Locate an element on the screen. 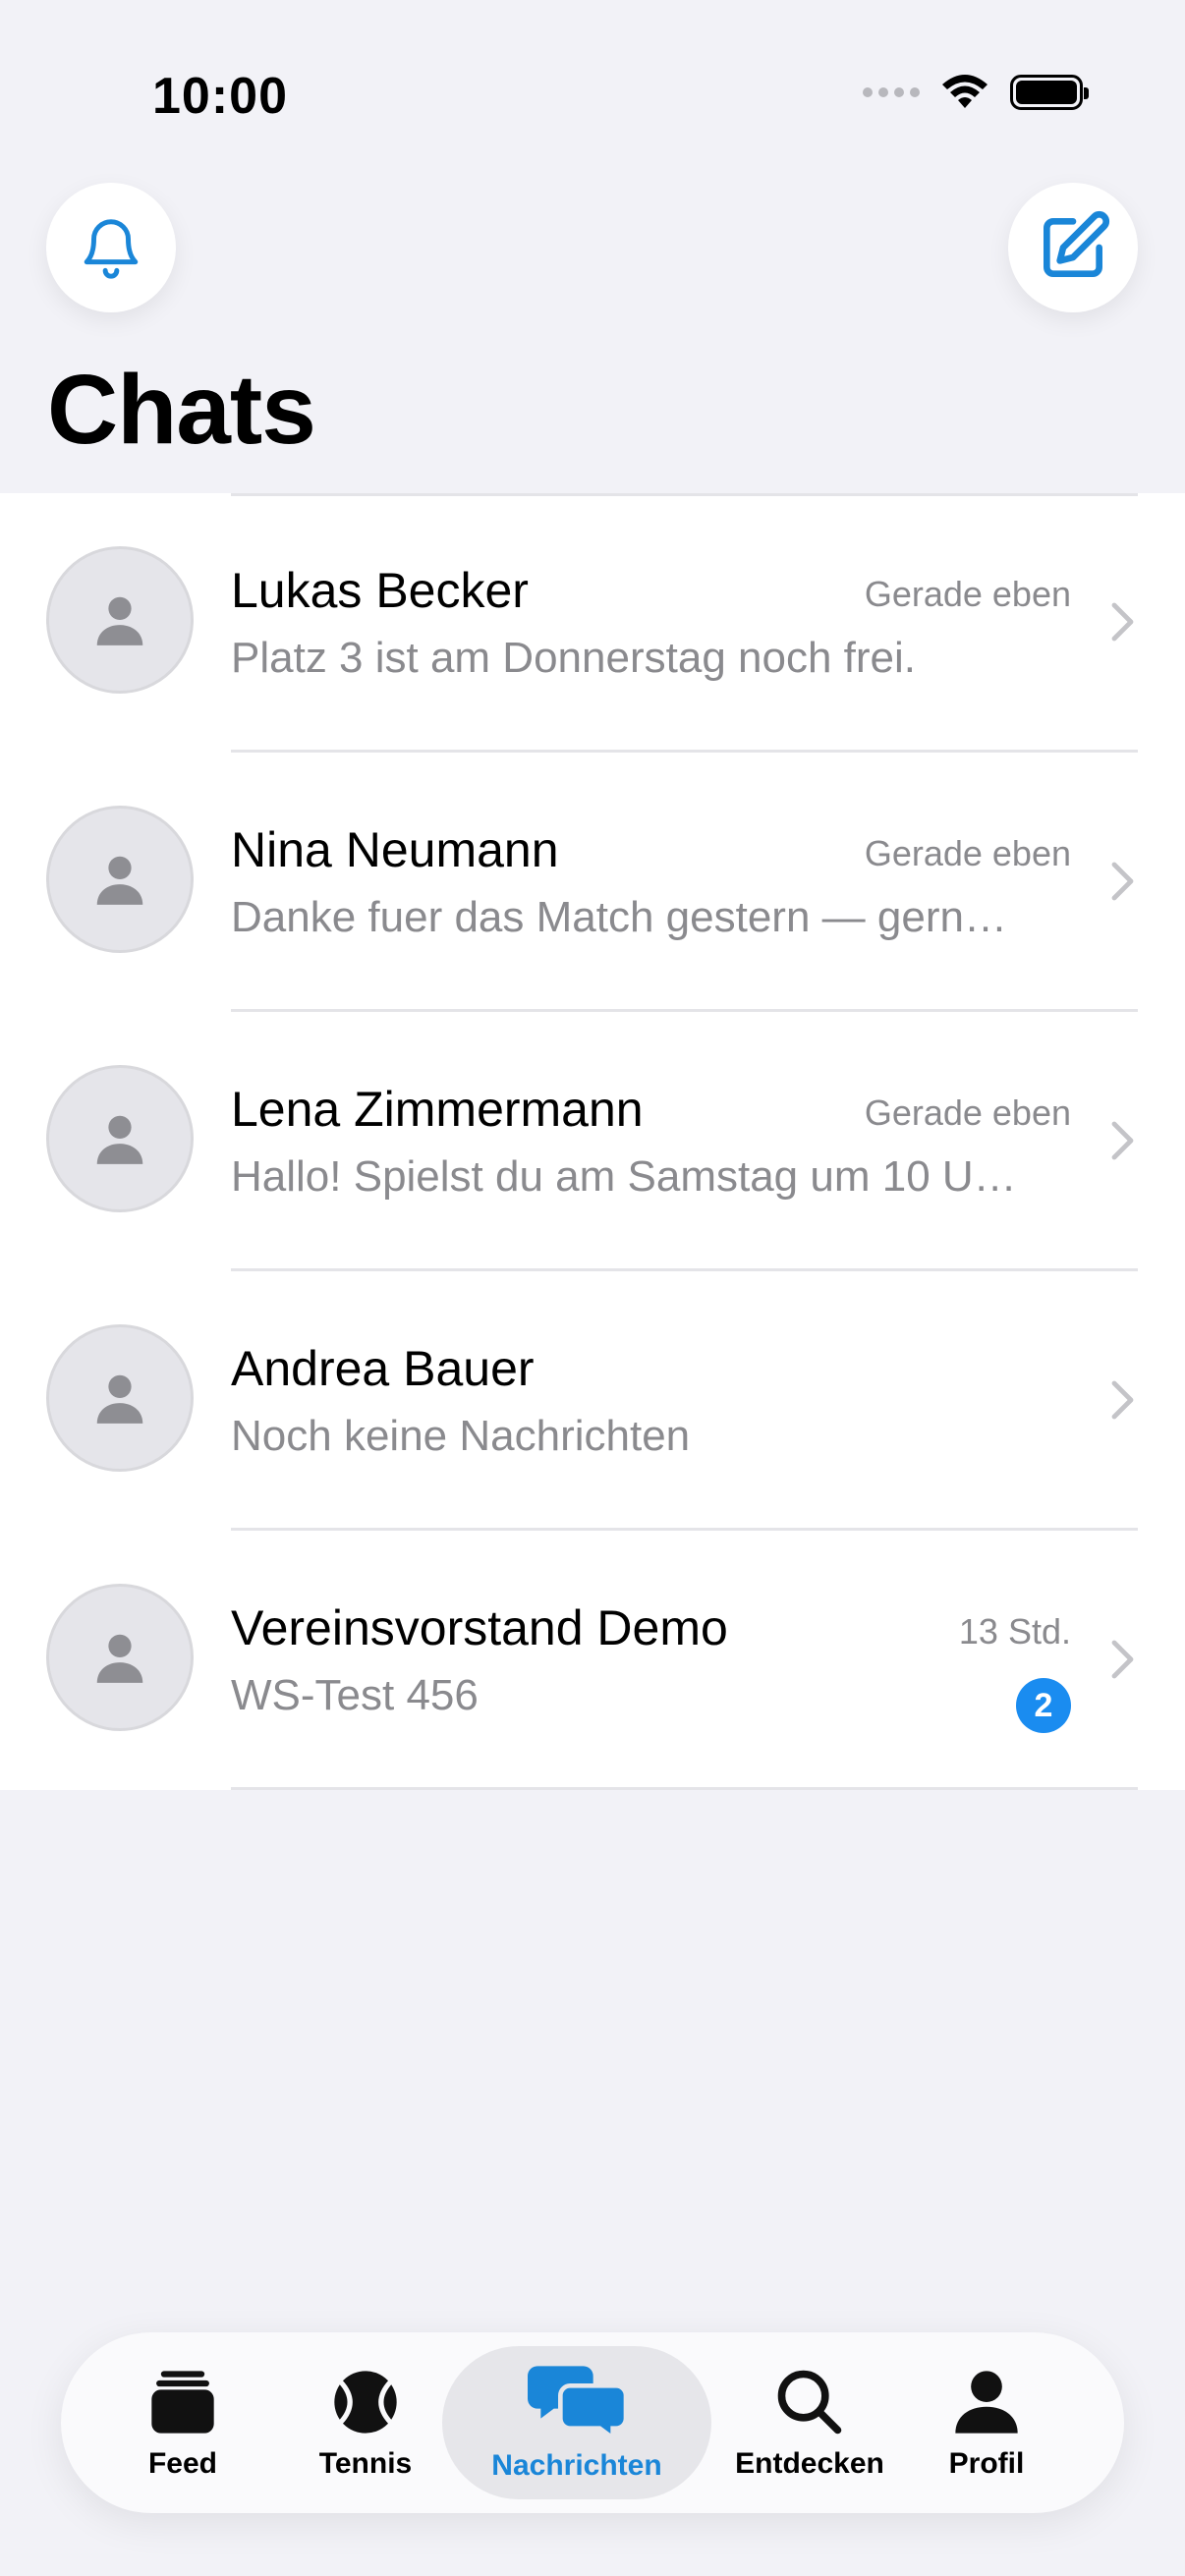 This screenshot has width=1185, height=2576. tab-nachrichten: Nachrichten is located at coordinates (577, 2422).